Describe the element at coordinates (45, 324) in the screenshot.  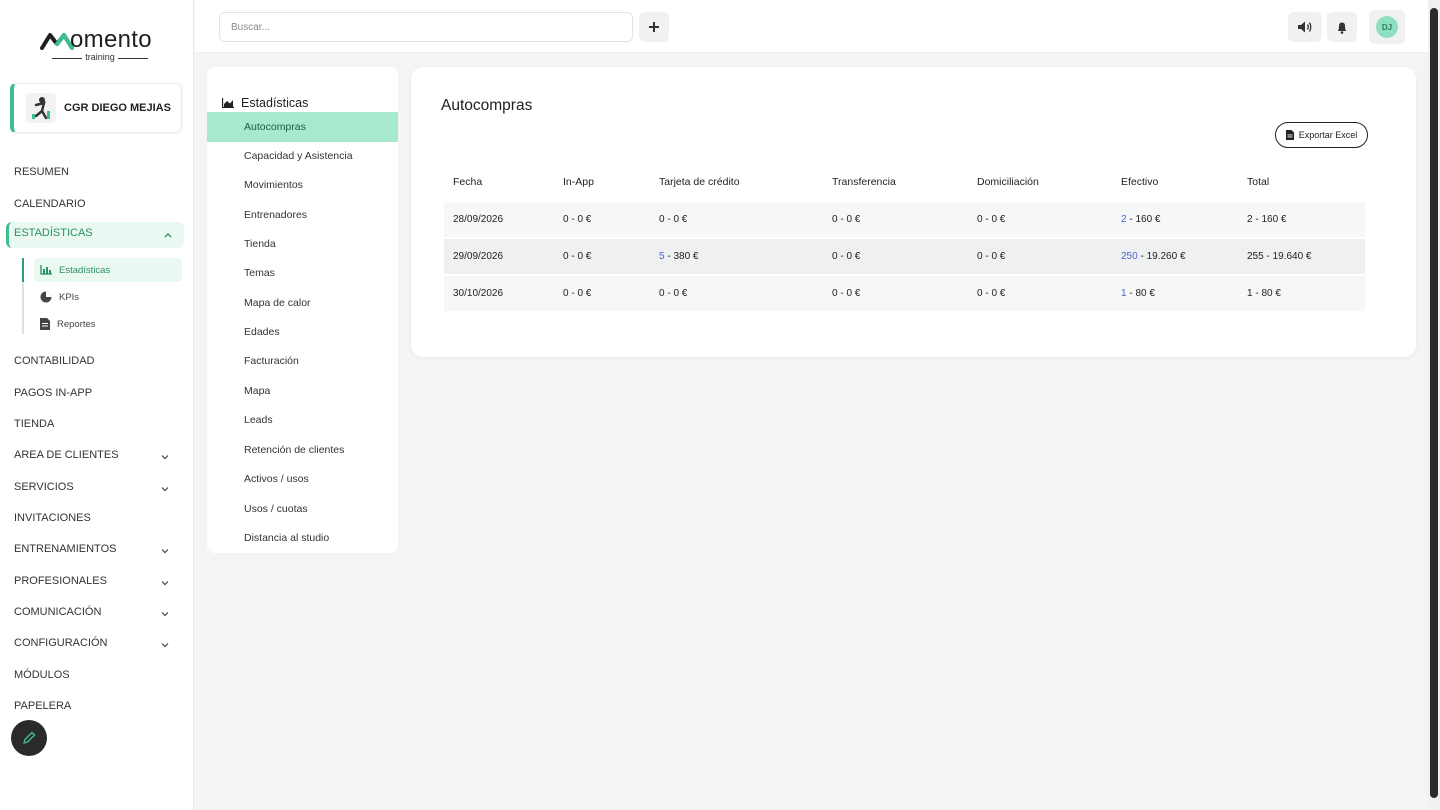
I see `document-icon` at that location.